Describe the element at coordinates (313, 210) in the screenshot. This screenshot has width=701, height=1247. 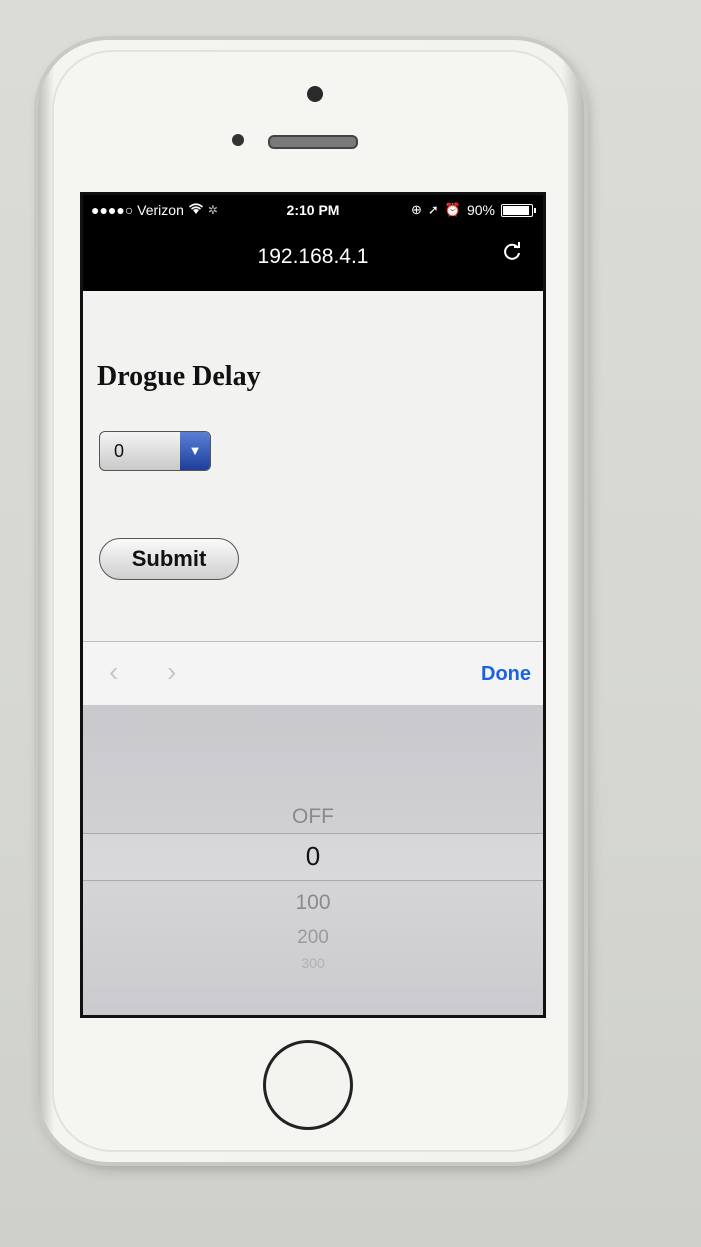
I see `status-bar: ●●●●○ Verizon ✲ 2:10 PM ⊕ ➚ ⏰ 90%` at that location.